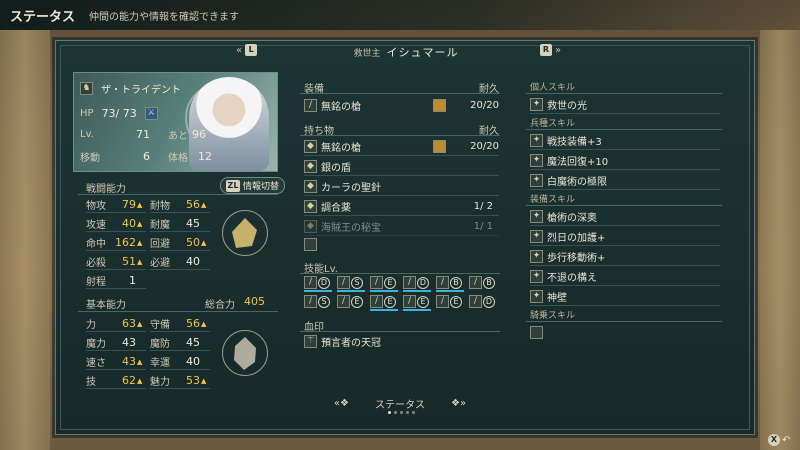  What do you see at coordinates (489, 282) in the screenshot?
I see `rank-badge: B` at bounding box center [489, 282].